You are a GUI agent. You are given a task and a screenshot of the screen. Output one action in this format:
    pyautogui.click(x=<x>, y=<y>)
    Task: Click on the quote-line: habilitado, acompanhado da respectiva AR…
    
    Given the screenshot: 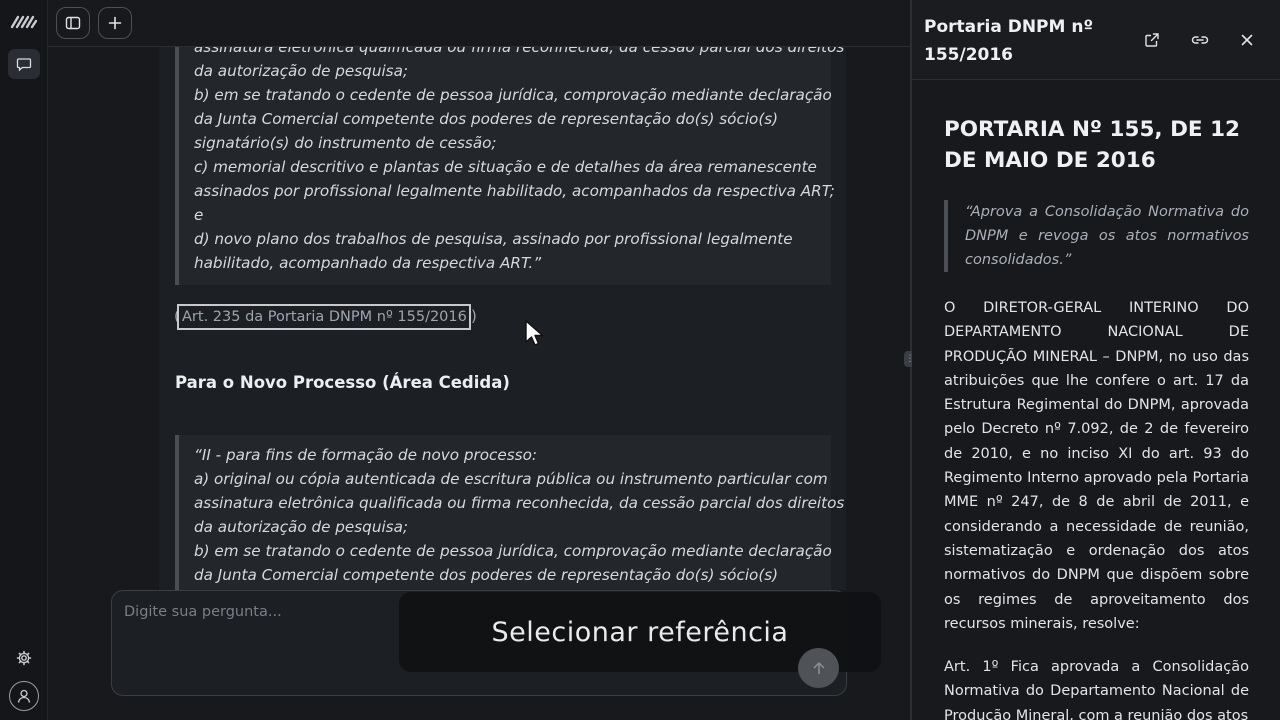 What is the action you would take?
    pyautogui.click(x=368, y=263)
    